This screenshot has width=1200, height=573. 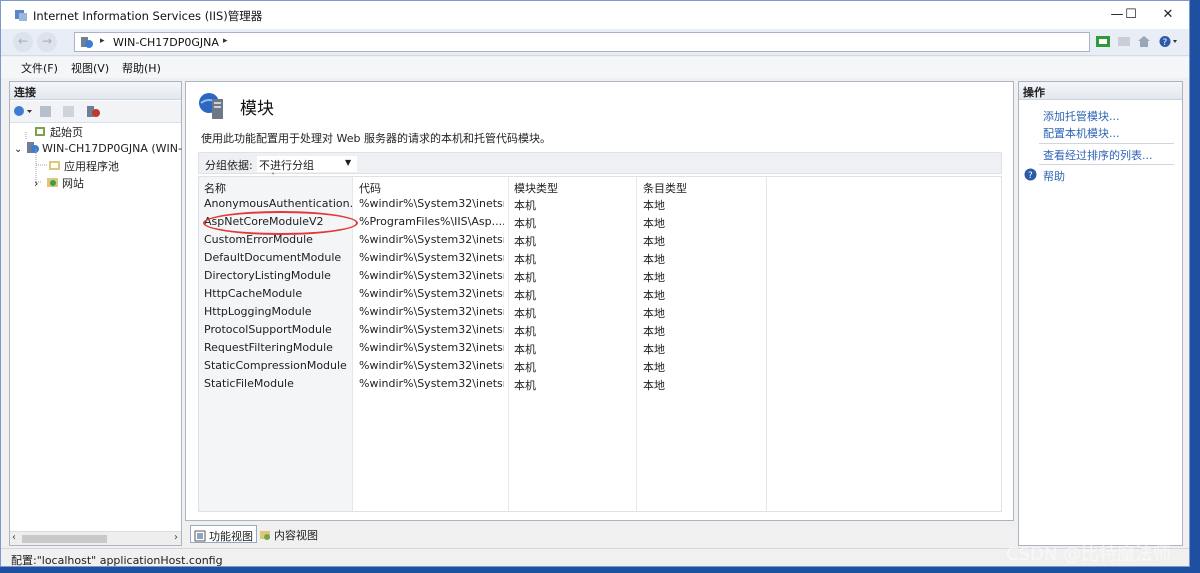 I want to click on watermark: CSDN @比特魔法师, so click(x=1089, y=554).